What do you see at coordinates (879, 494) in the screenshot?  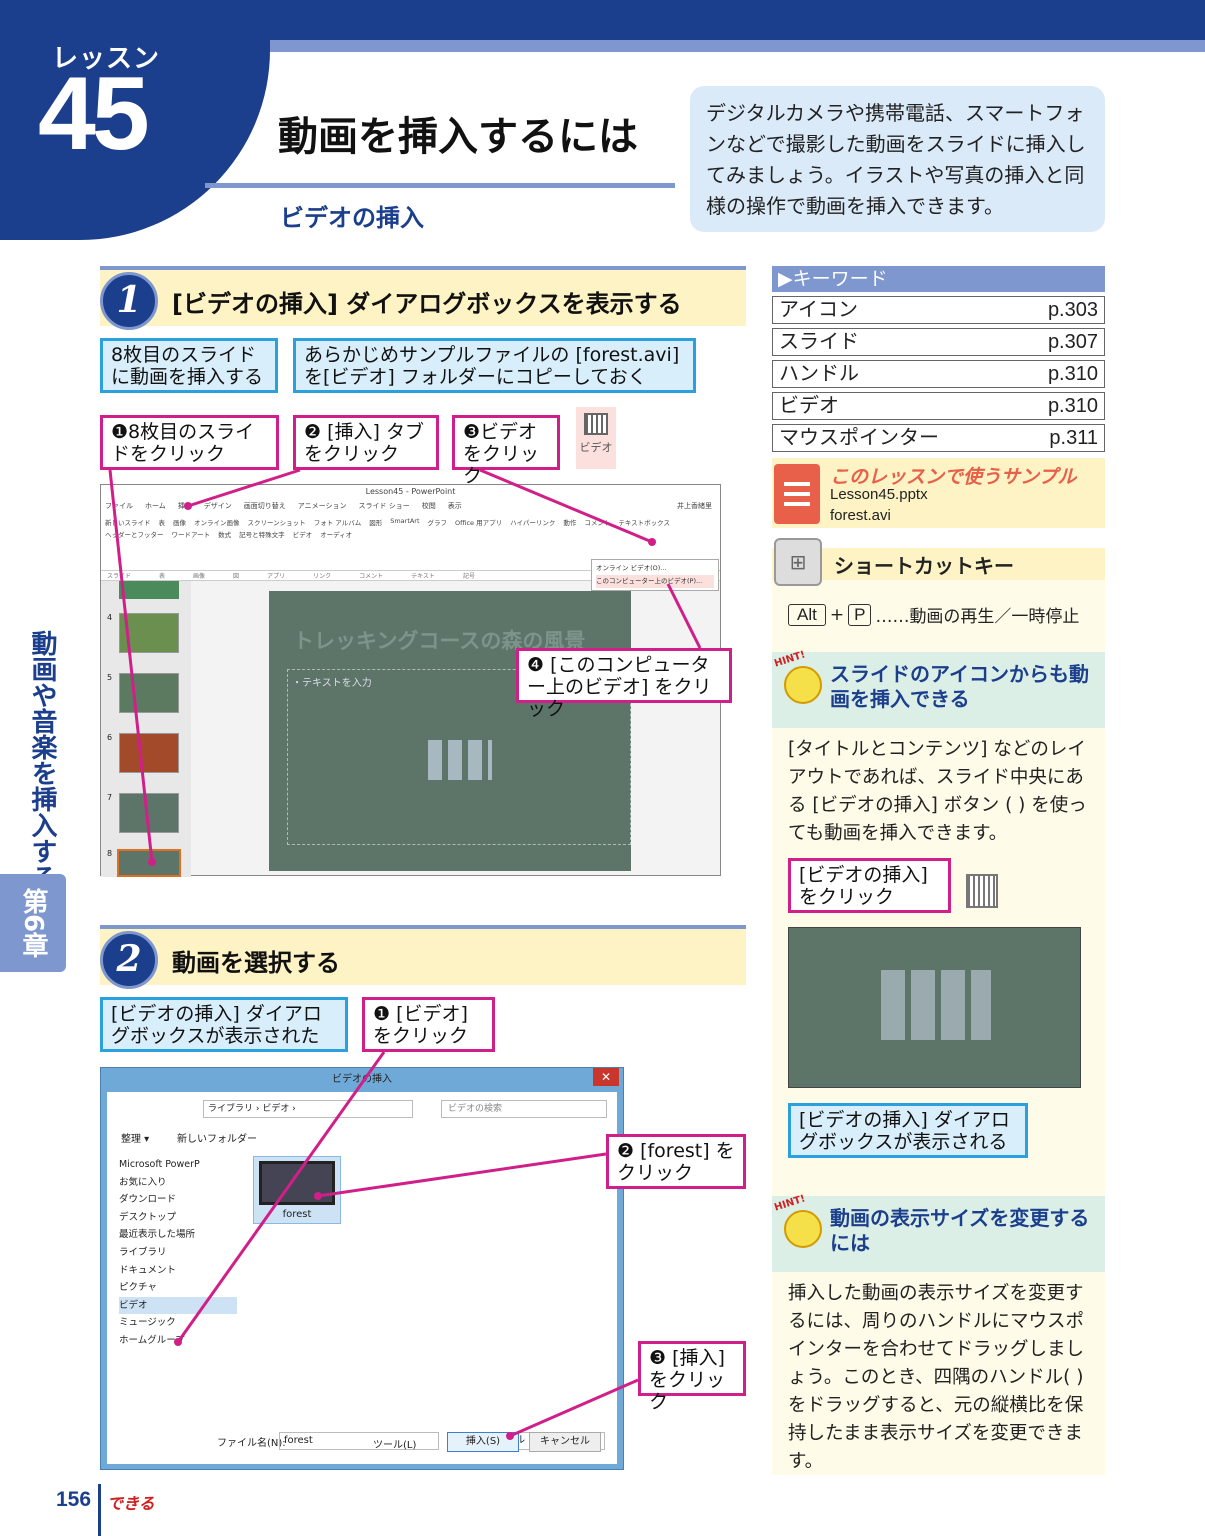 I see `sample-file-1: Lesson45.pptx` at bounding box center [879, 494].